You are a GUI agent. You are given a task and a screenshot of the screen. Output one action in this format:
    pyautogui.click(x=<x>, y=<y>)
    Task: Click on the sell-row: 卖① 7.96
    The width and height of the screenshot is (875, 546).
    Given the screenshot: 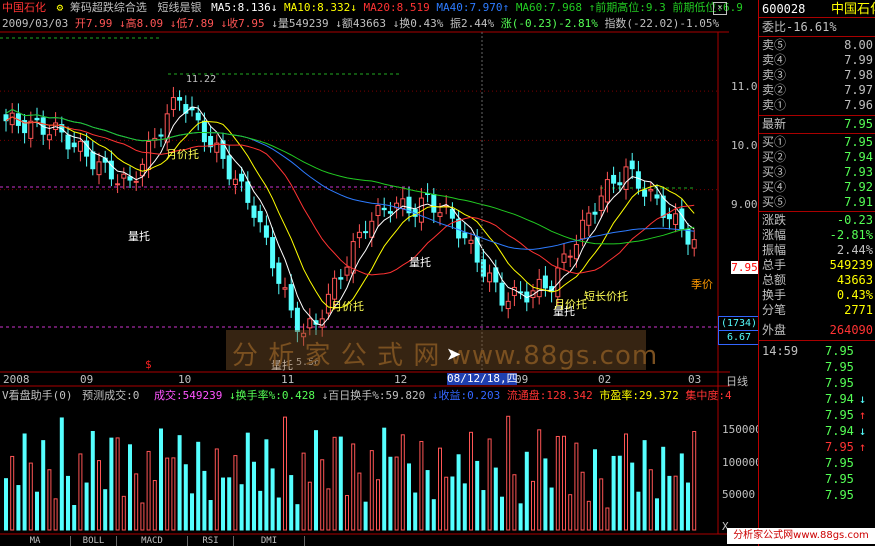 What is the action you would take?
    pyautogui.click(x=817, y=105)
    